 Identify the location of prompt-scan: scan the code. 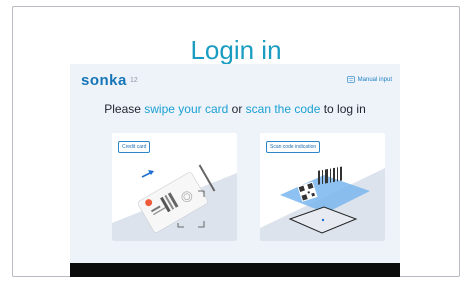
(283, 109).